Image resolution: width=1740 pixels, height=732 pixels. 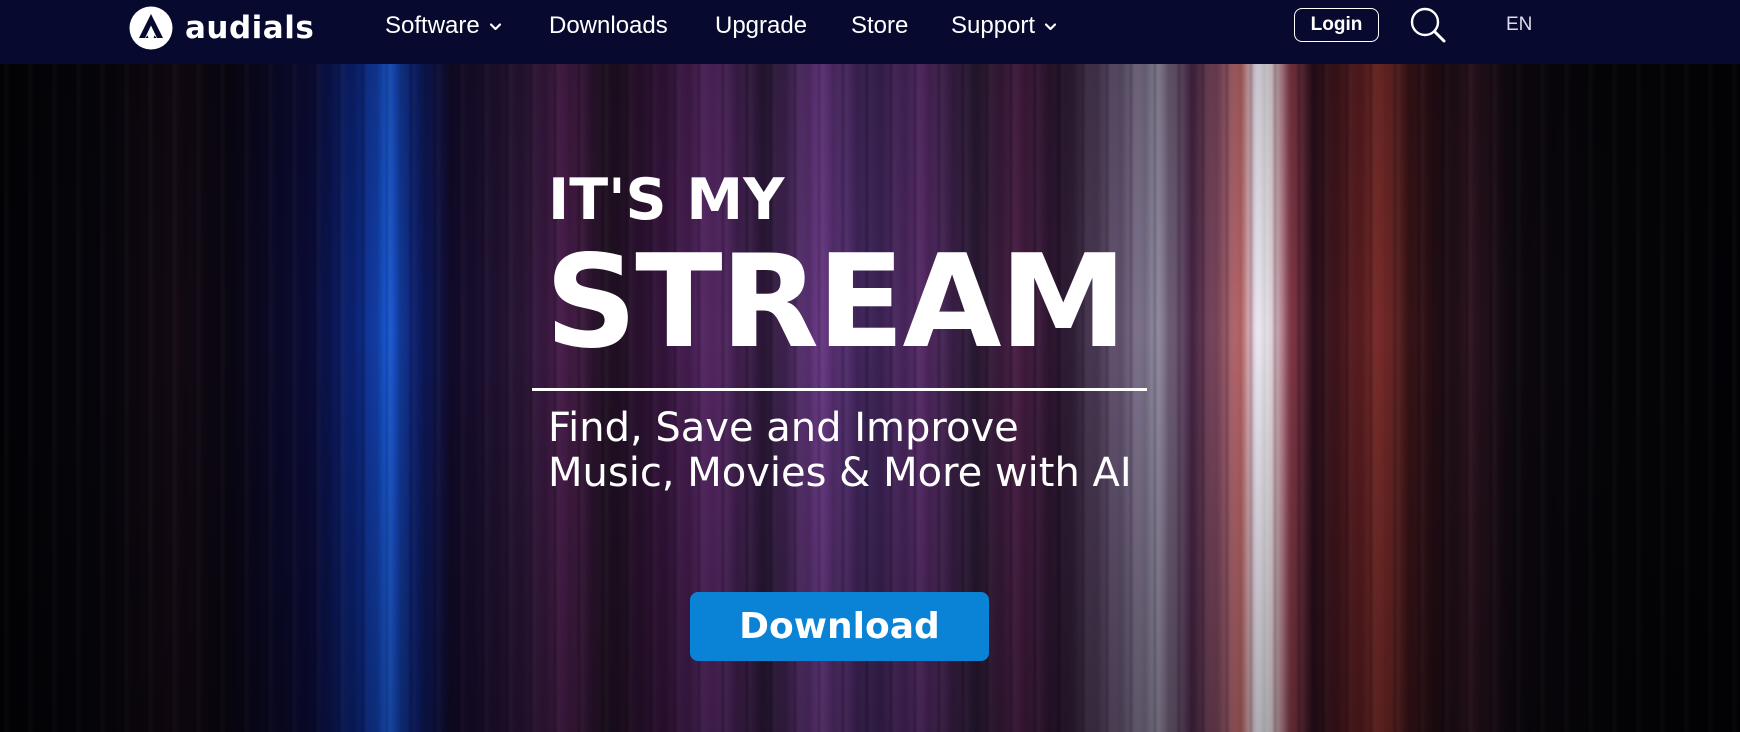 I want to click on nav-software: Software, so click(x=443, y=26).